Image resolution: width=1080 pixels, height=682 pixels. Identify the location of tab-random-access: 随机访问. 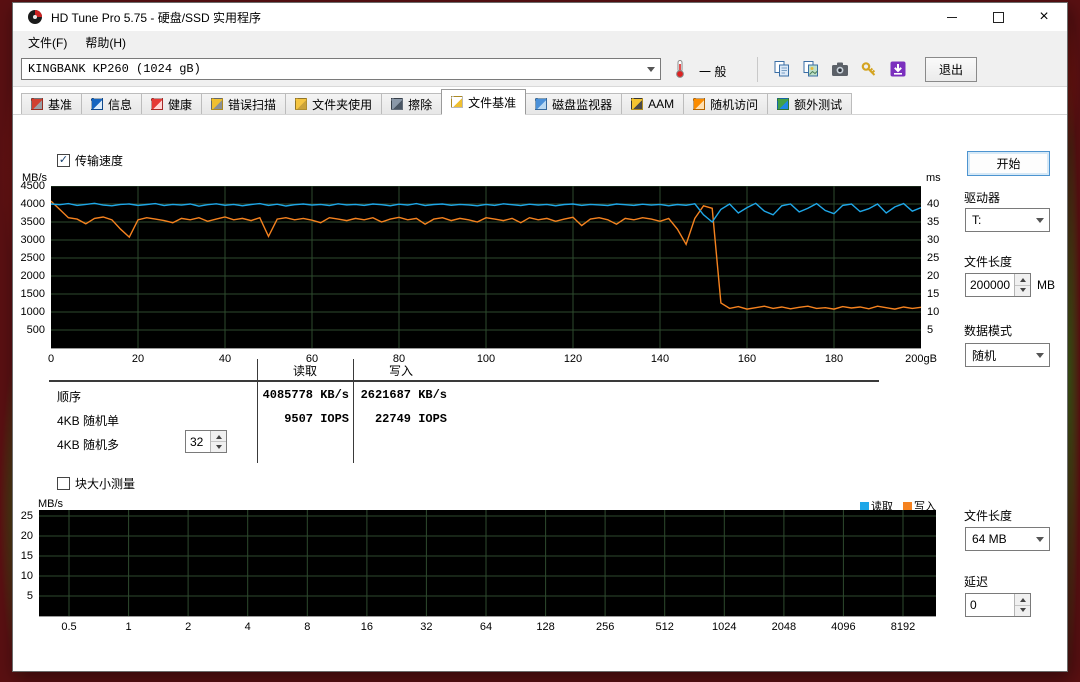
(726, 103).